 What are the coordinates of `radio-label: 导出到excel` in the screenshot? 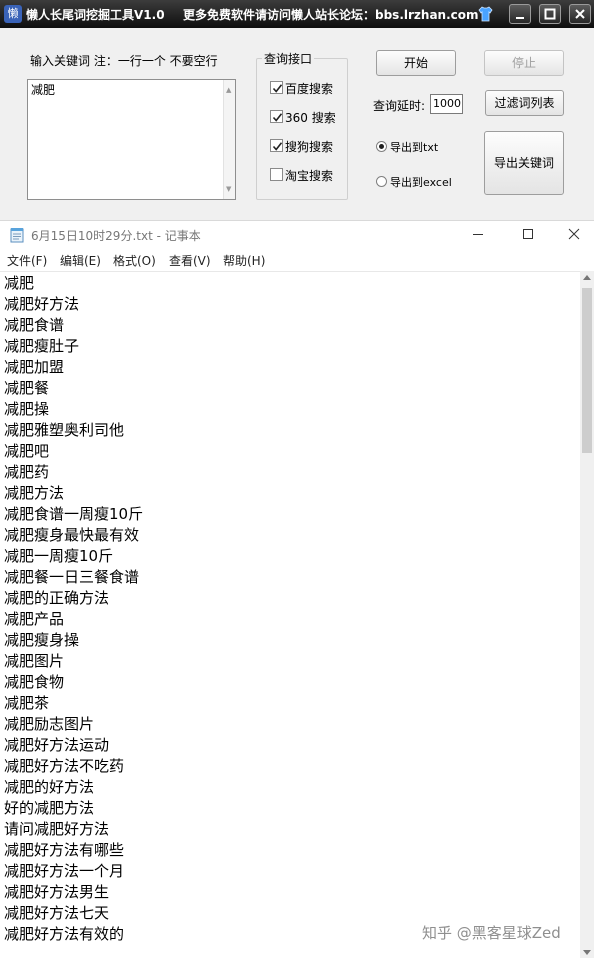 It's located at (421, 182).